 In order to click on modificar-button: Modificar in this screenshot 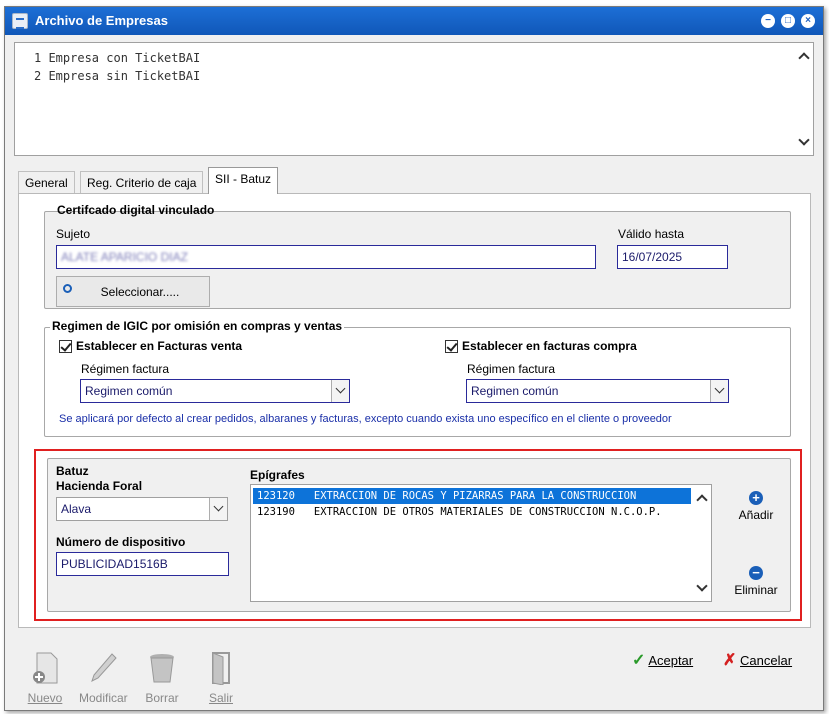, I will do `click(103, 678)`.